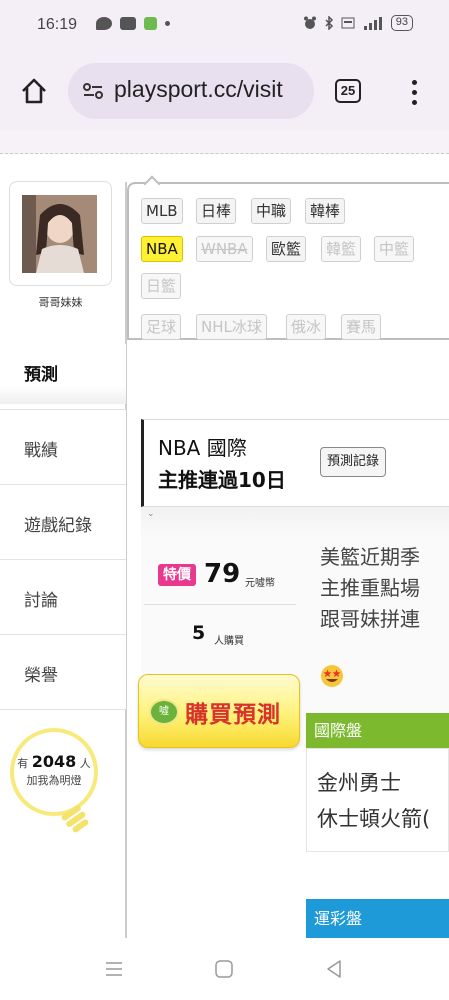 This screenshot has width=449, height=1000. I want to click on more-notifications-icon, so click(167, 23).